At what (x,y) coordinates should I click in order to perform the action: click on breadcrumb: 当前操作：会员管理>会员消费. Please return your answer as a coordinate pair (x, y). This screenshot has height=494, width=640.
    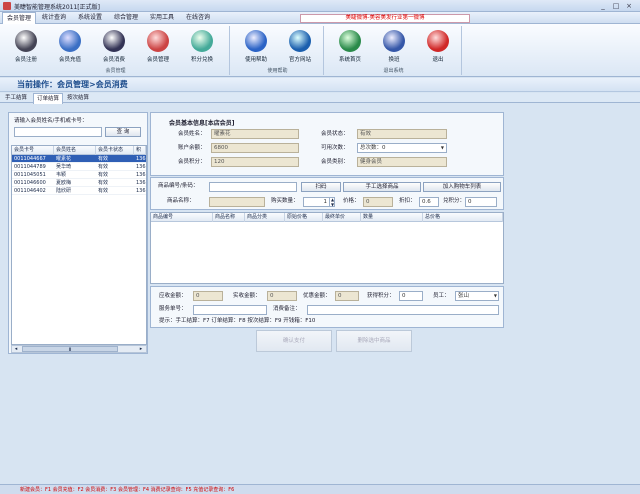
    Looking at the image, I should click on (320, 85).